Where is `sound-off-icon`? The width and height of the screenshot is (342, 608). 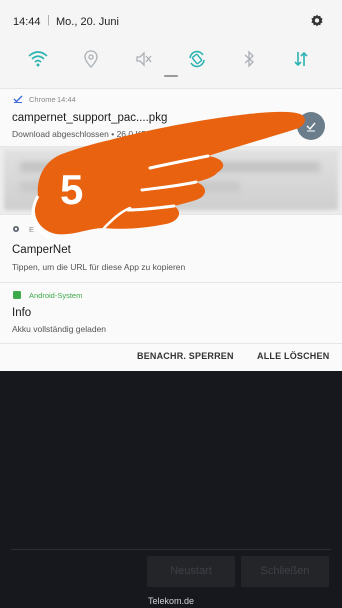 sound-off-icon is located at coordinates (143, 59).